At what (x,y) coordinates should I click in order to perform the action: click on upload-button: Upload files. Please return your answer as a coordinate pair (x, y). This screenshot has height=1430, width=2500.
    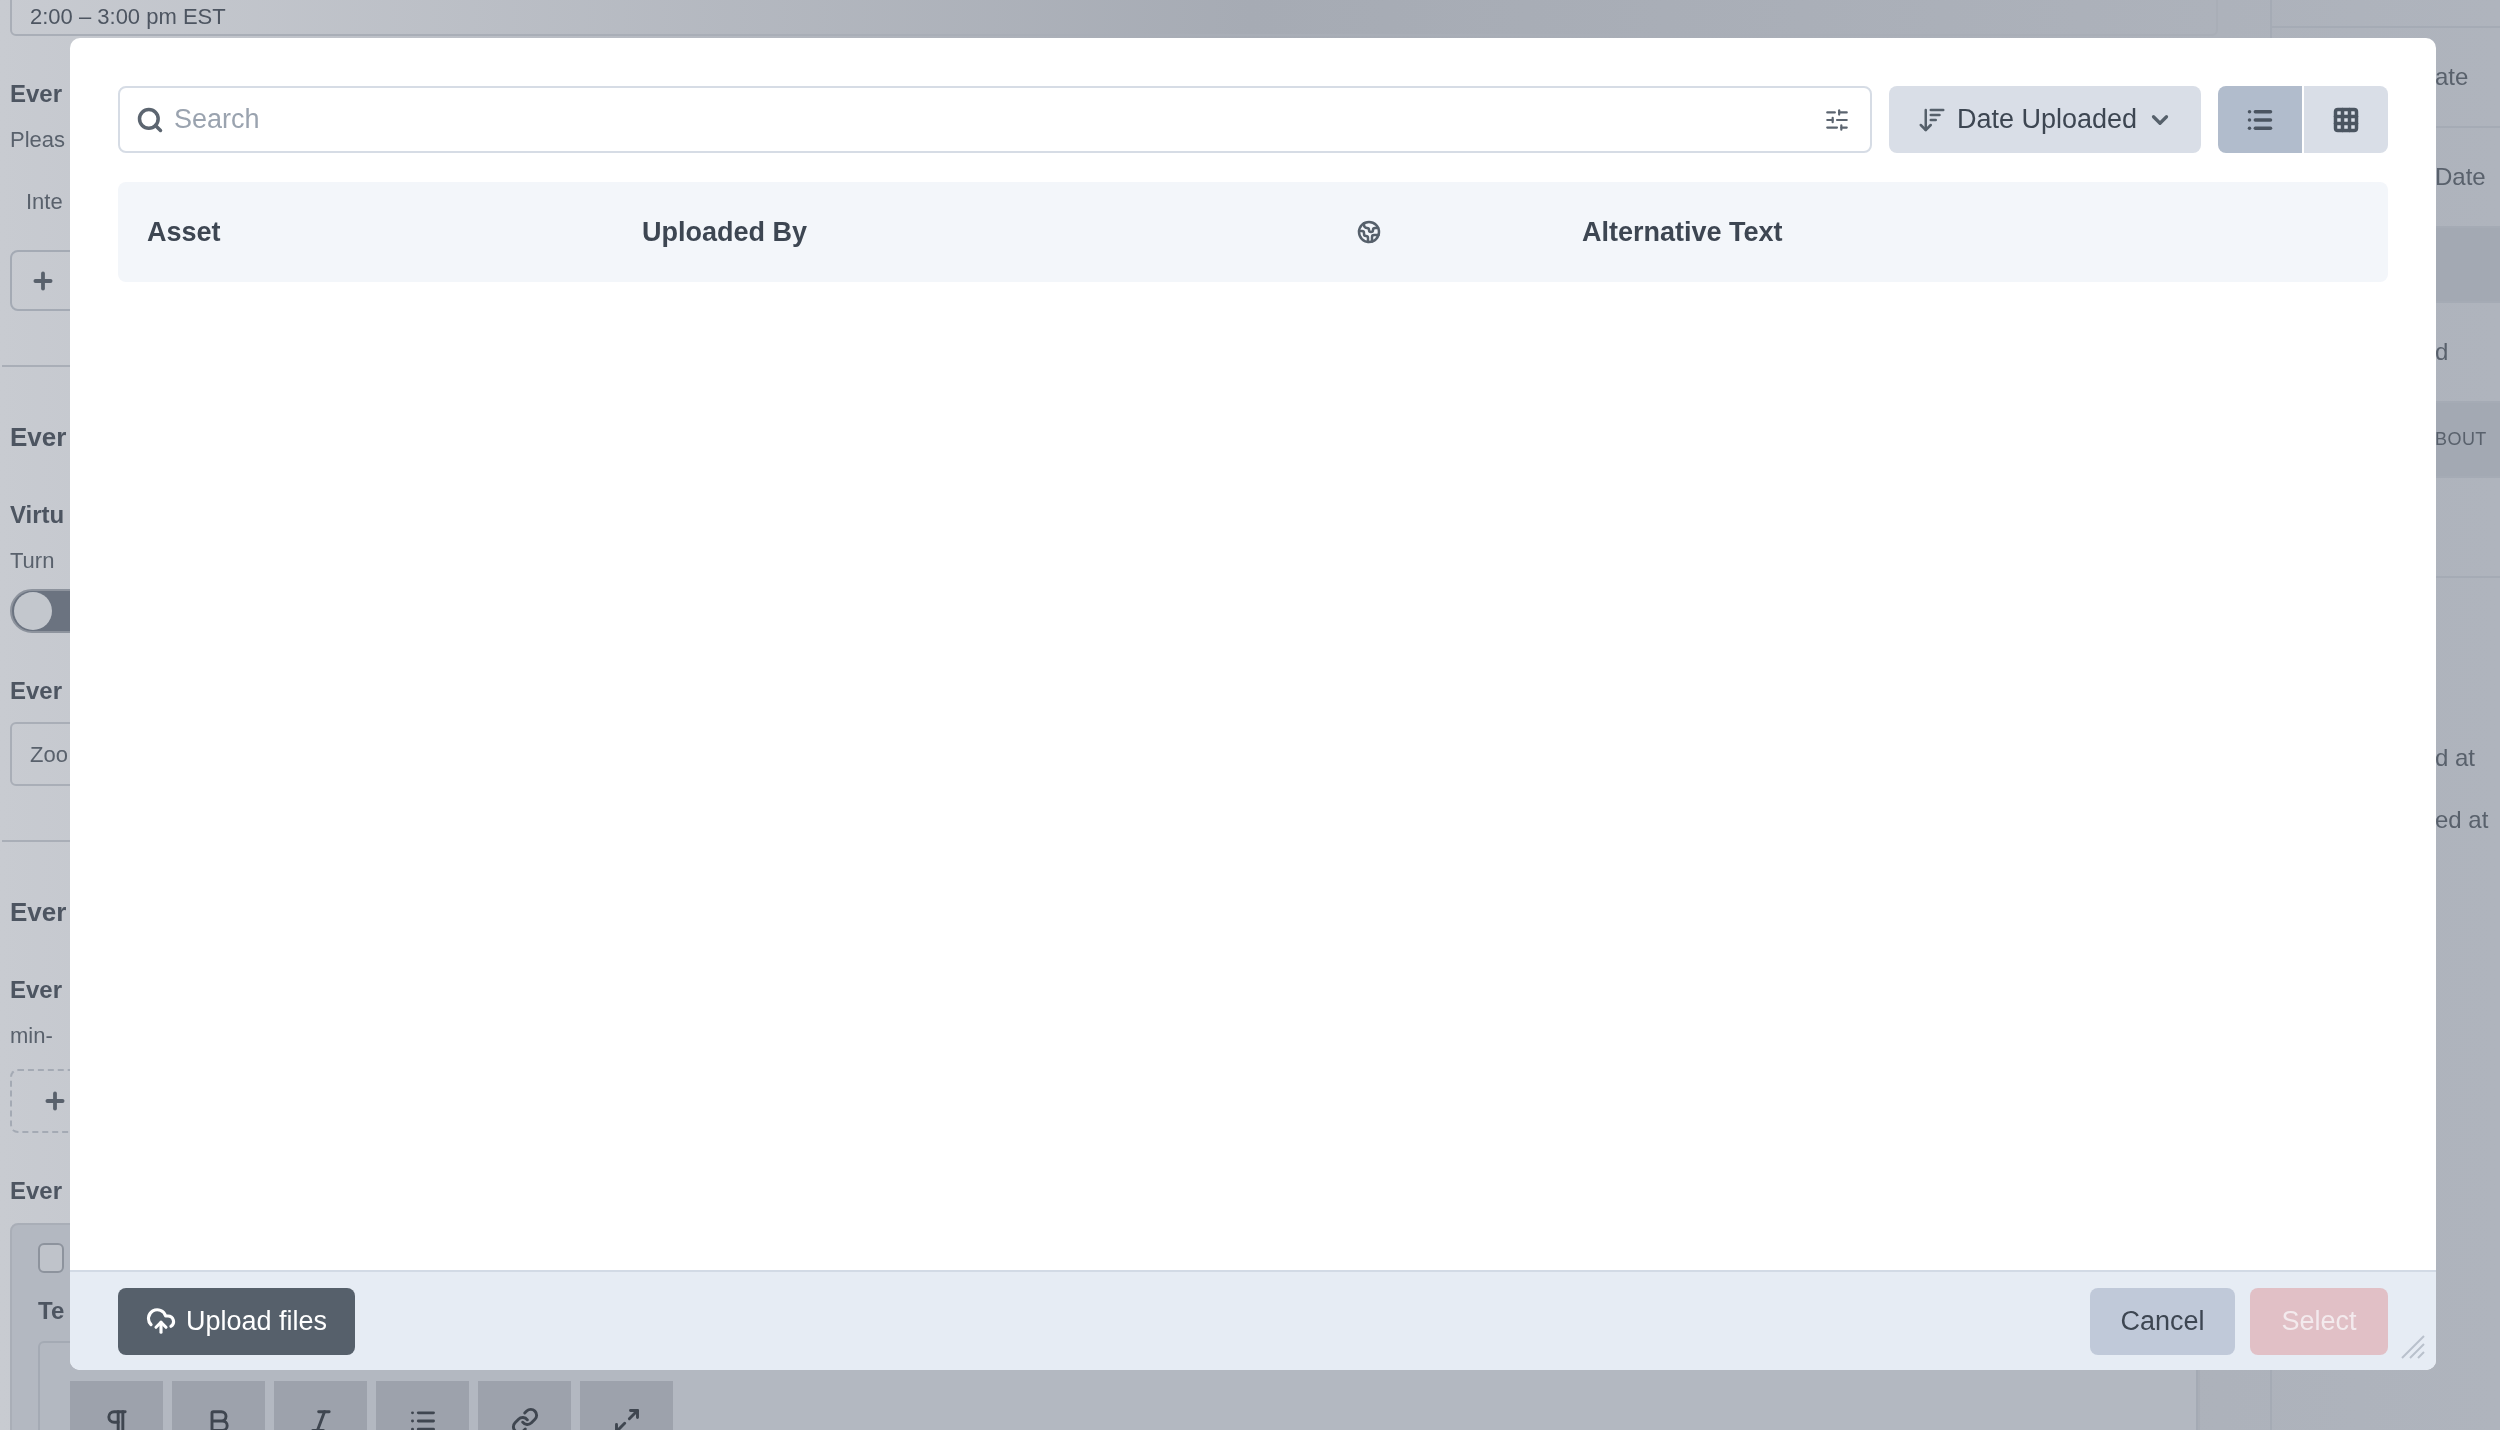
    Looking at the image, I should click on (237, 1321).